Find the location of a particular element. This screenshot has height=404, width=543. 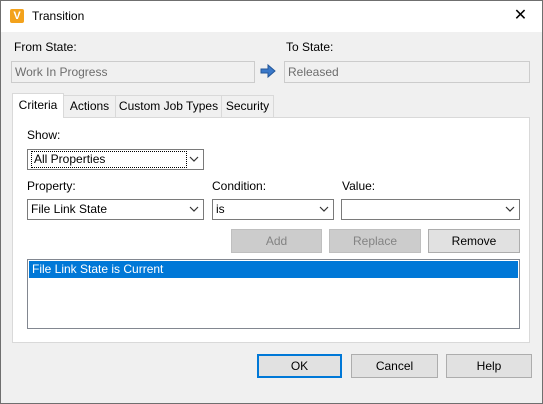

window-title: Transition is located at coordinates (58, 16).